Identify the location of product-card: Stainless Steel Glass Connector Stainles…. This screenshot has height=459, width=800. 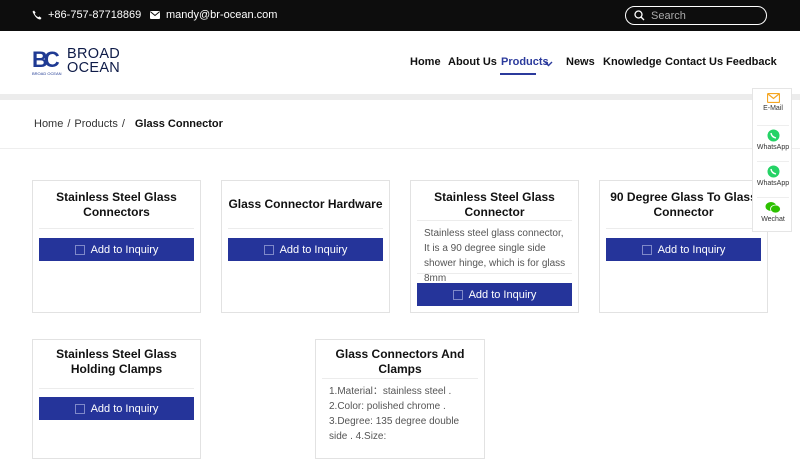
(494, 246).